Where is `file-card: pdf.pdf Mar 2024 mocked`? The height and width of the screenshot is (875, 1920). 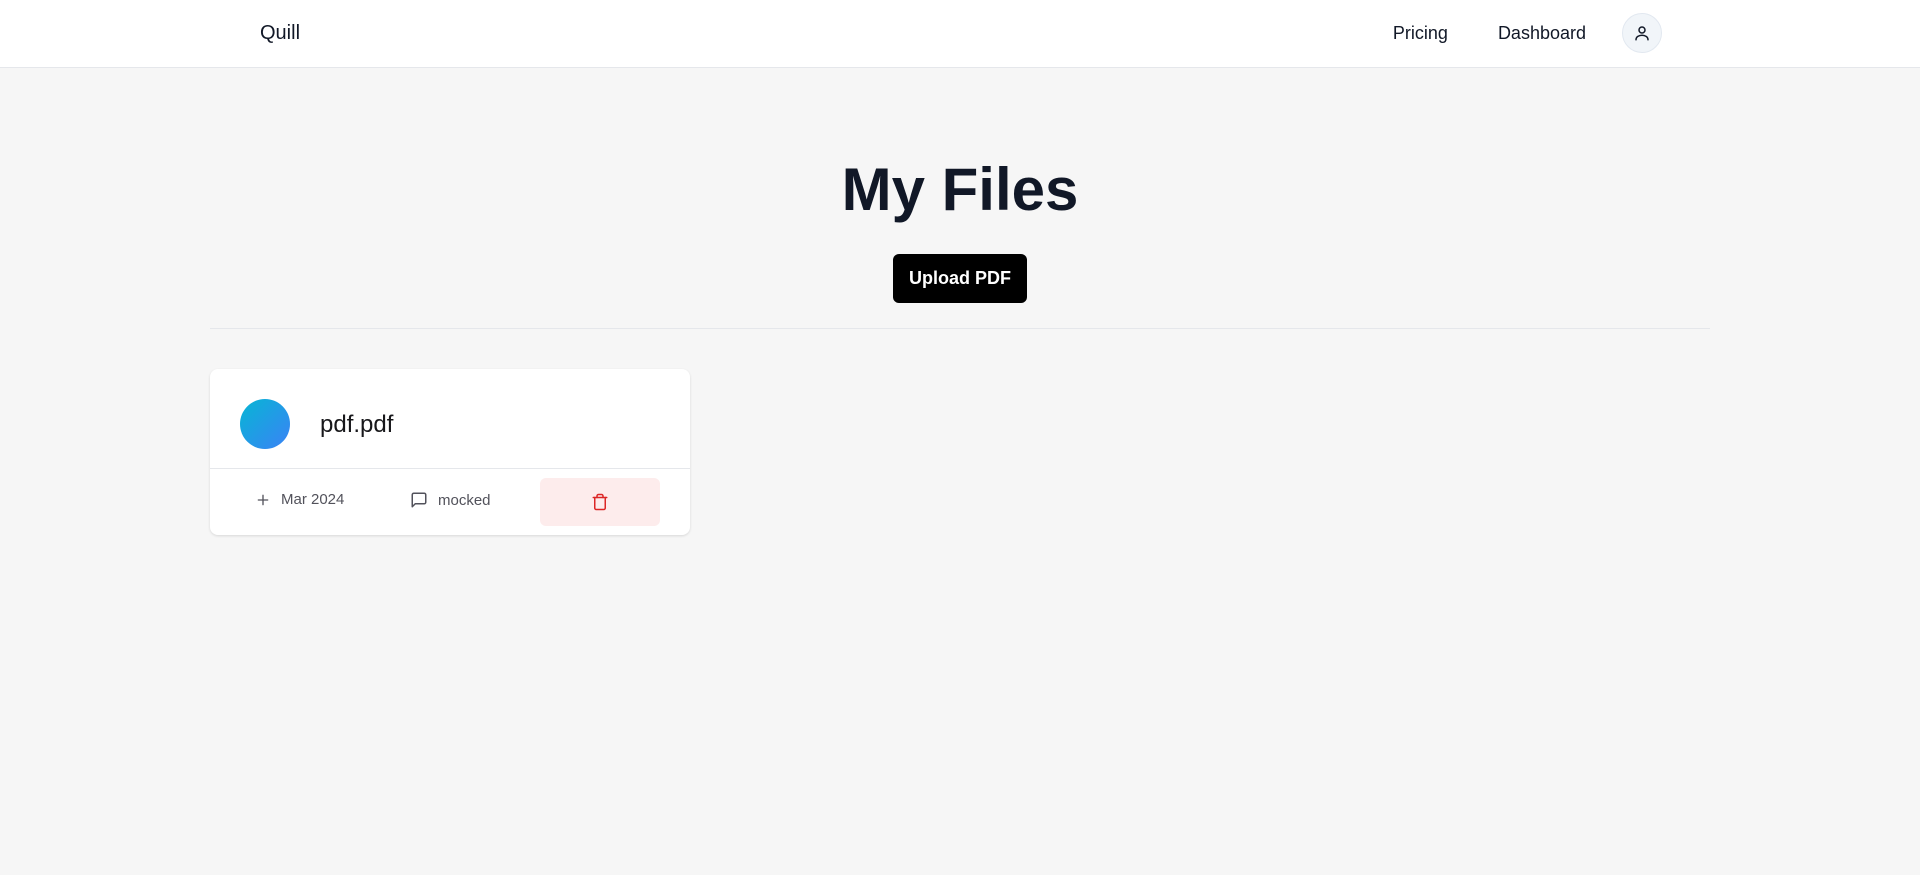 file-card: pdf.pdf Mar 2024 mocked is located at coordinates (450, 452).